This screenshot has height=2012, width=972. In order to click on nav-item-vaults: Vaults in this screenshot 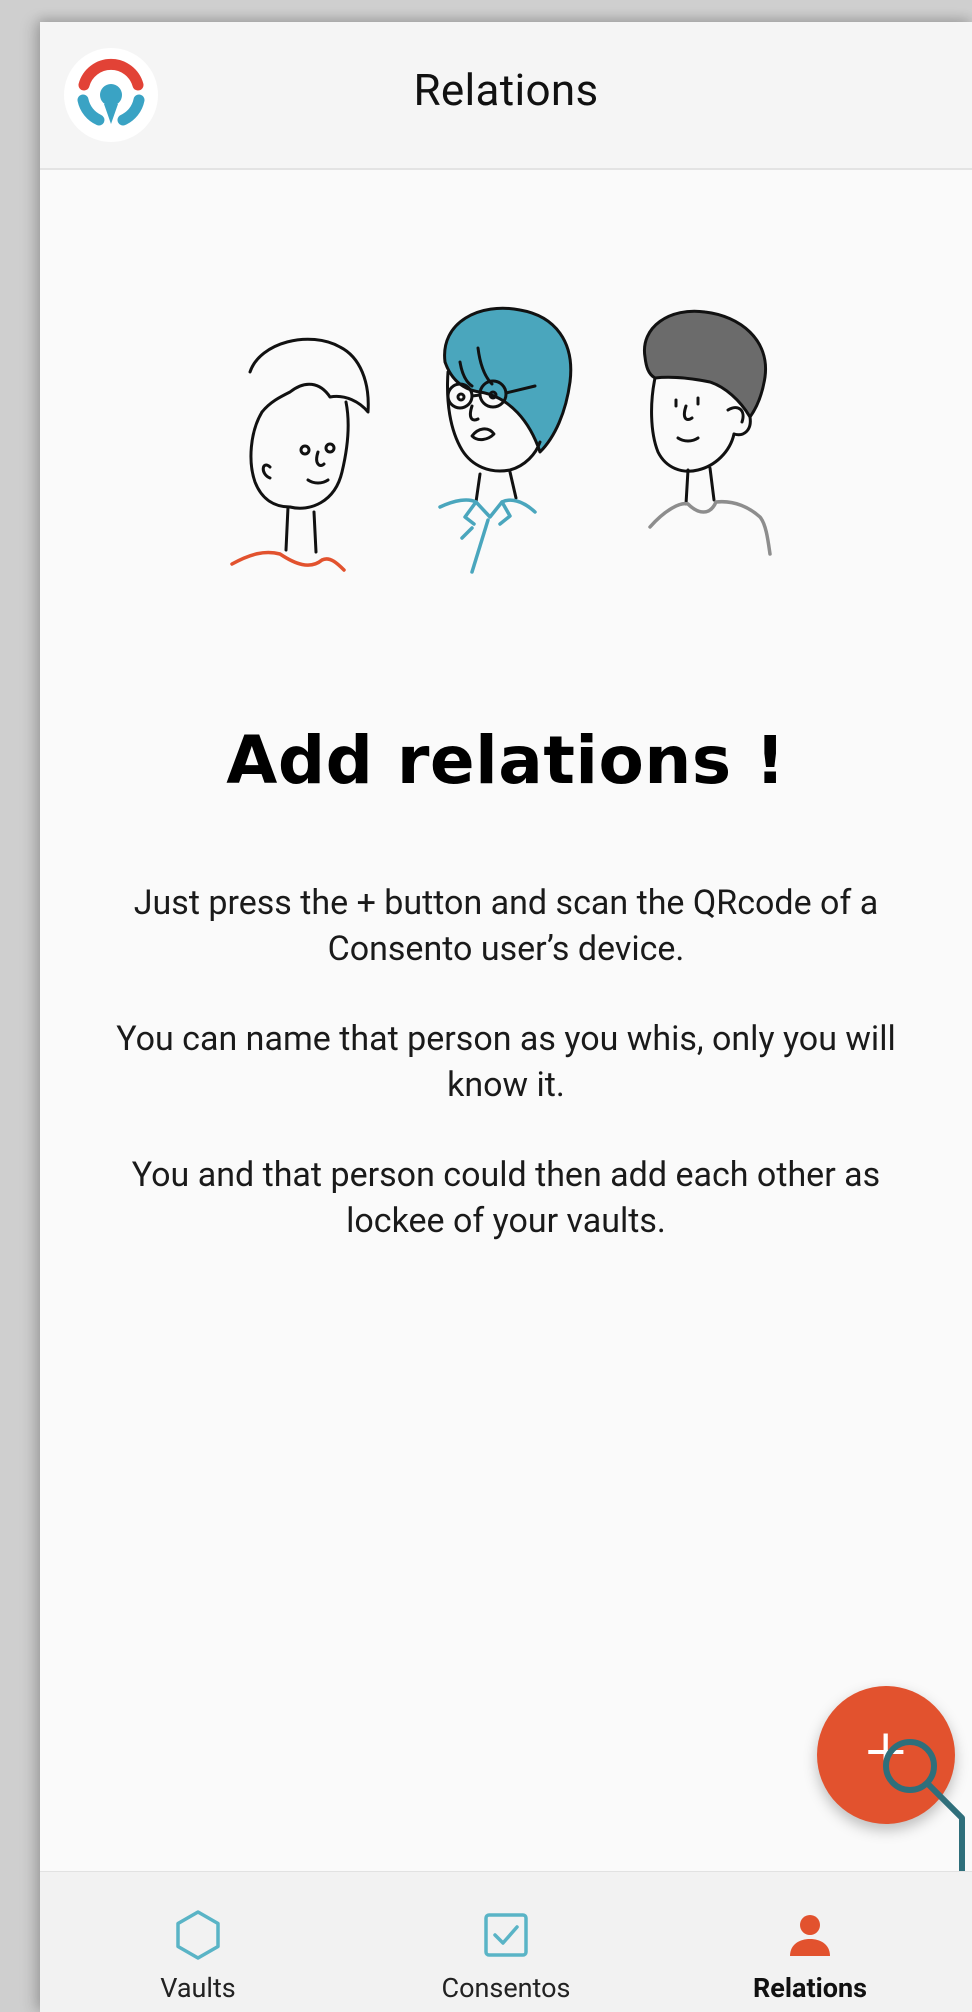, I will do `click(198, 1942)`.